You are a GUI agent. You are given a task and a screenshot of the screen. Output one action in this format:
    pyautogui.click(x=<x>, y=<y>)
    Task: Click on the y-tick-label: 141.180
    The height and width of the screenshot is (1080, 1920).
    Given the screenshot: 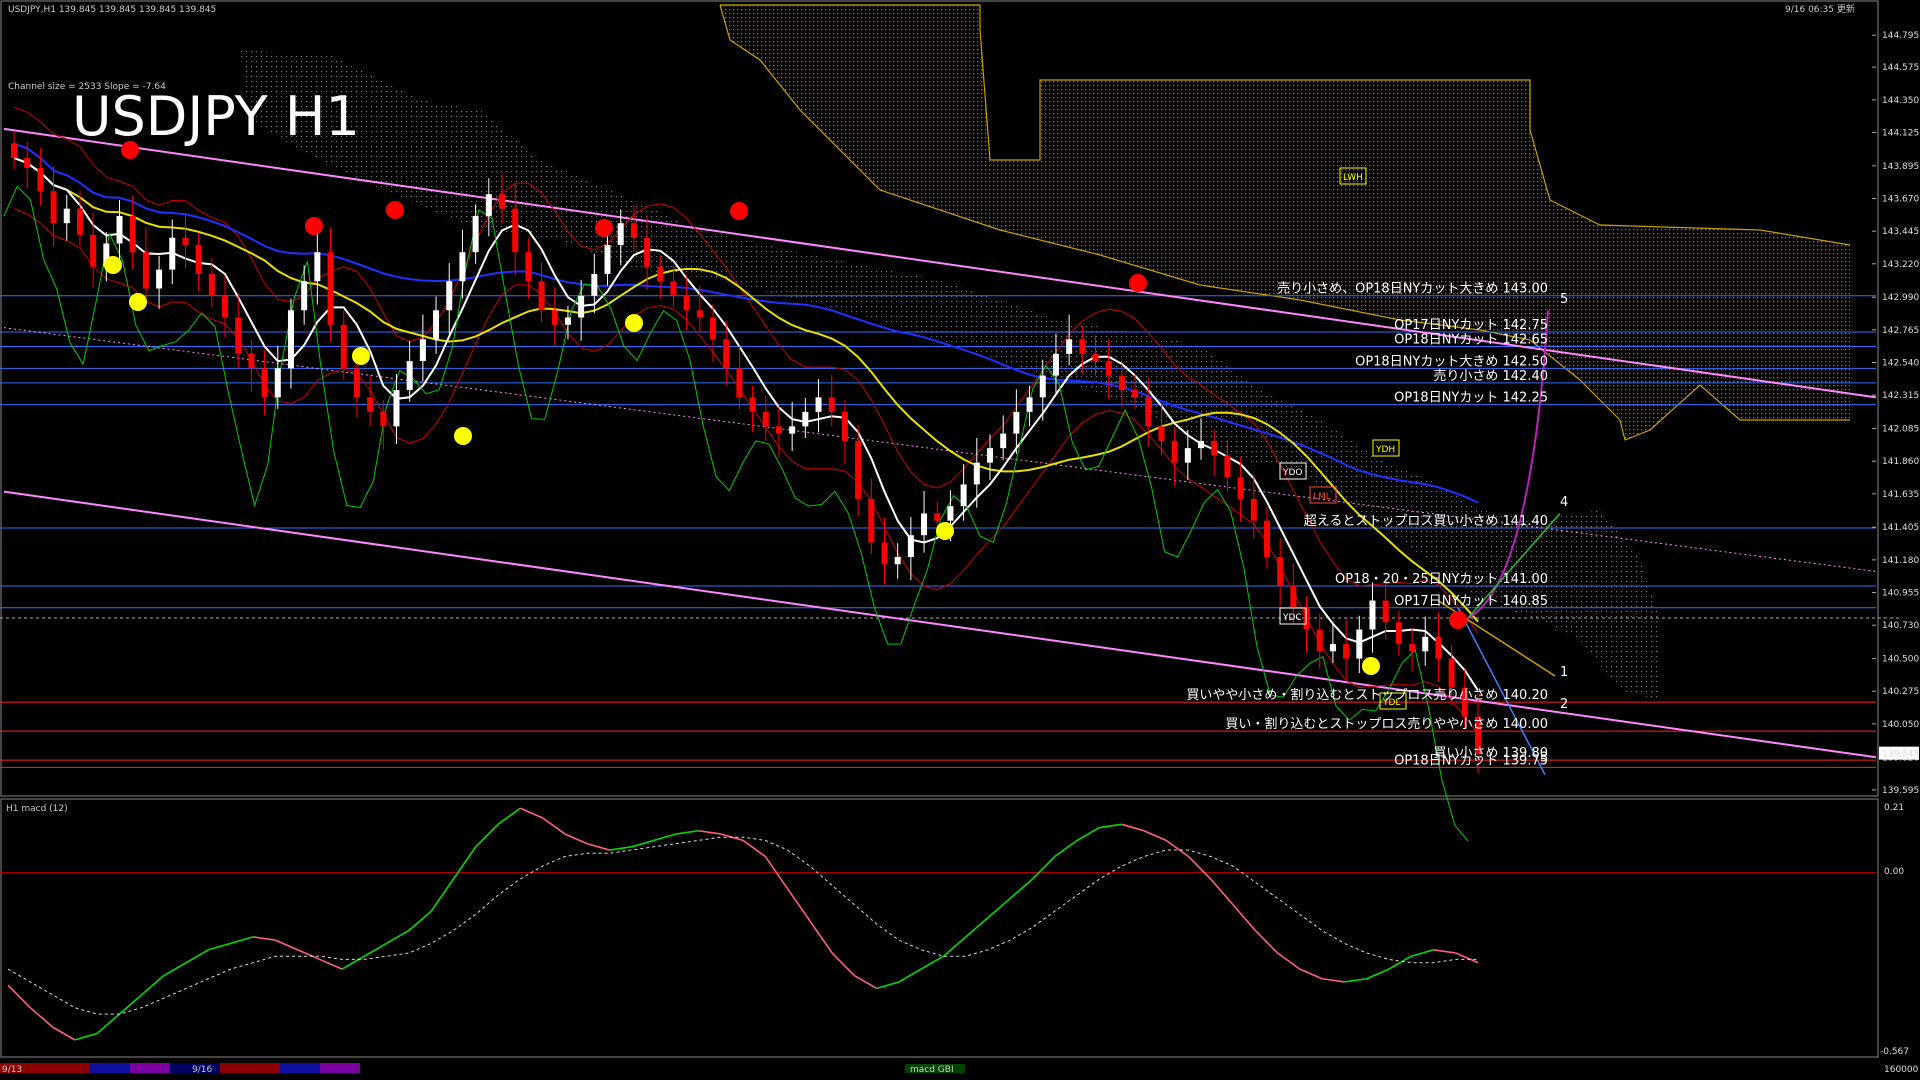 What is the action you would take?
    pyautogui.click(x=1900, y=561)
    